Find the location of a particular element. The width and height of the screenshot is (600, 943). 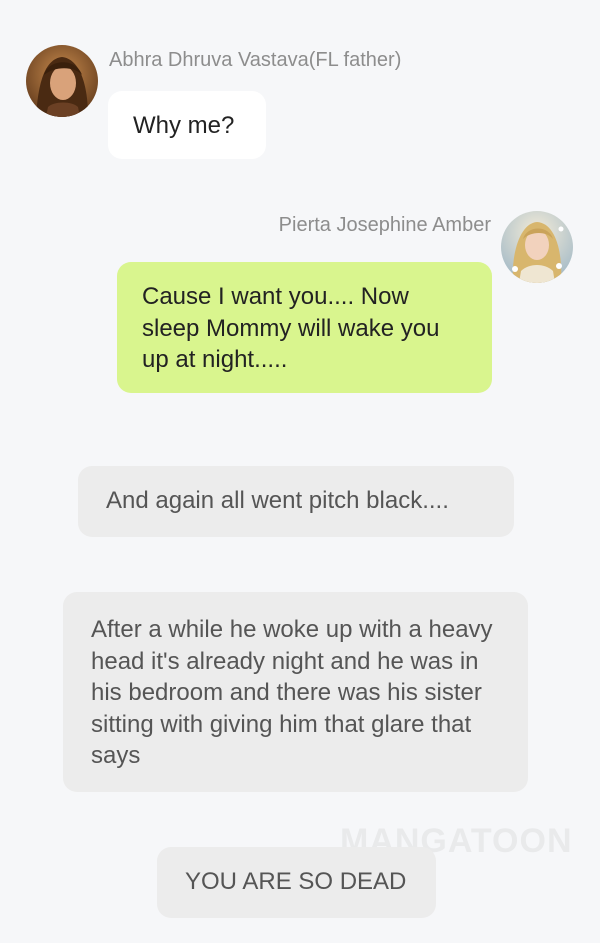

message-bubble-why-me: Why me? is located at coordinates (187, 125).